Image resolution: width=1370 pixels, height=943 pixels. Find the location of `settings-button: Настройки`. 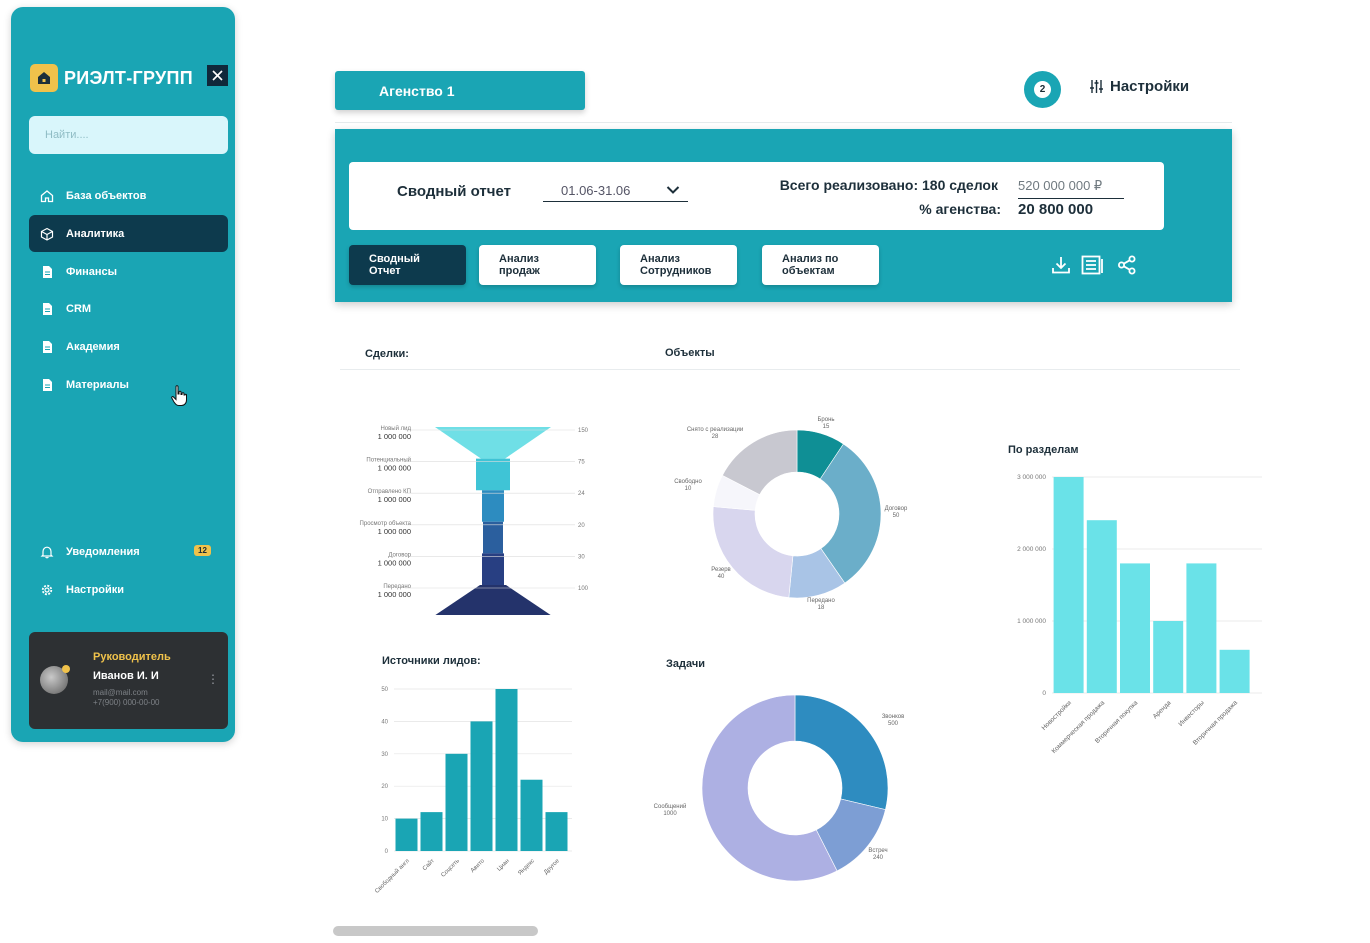

settings-button: Настройки is located at coordinates (1139, 86).